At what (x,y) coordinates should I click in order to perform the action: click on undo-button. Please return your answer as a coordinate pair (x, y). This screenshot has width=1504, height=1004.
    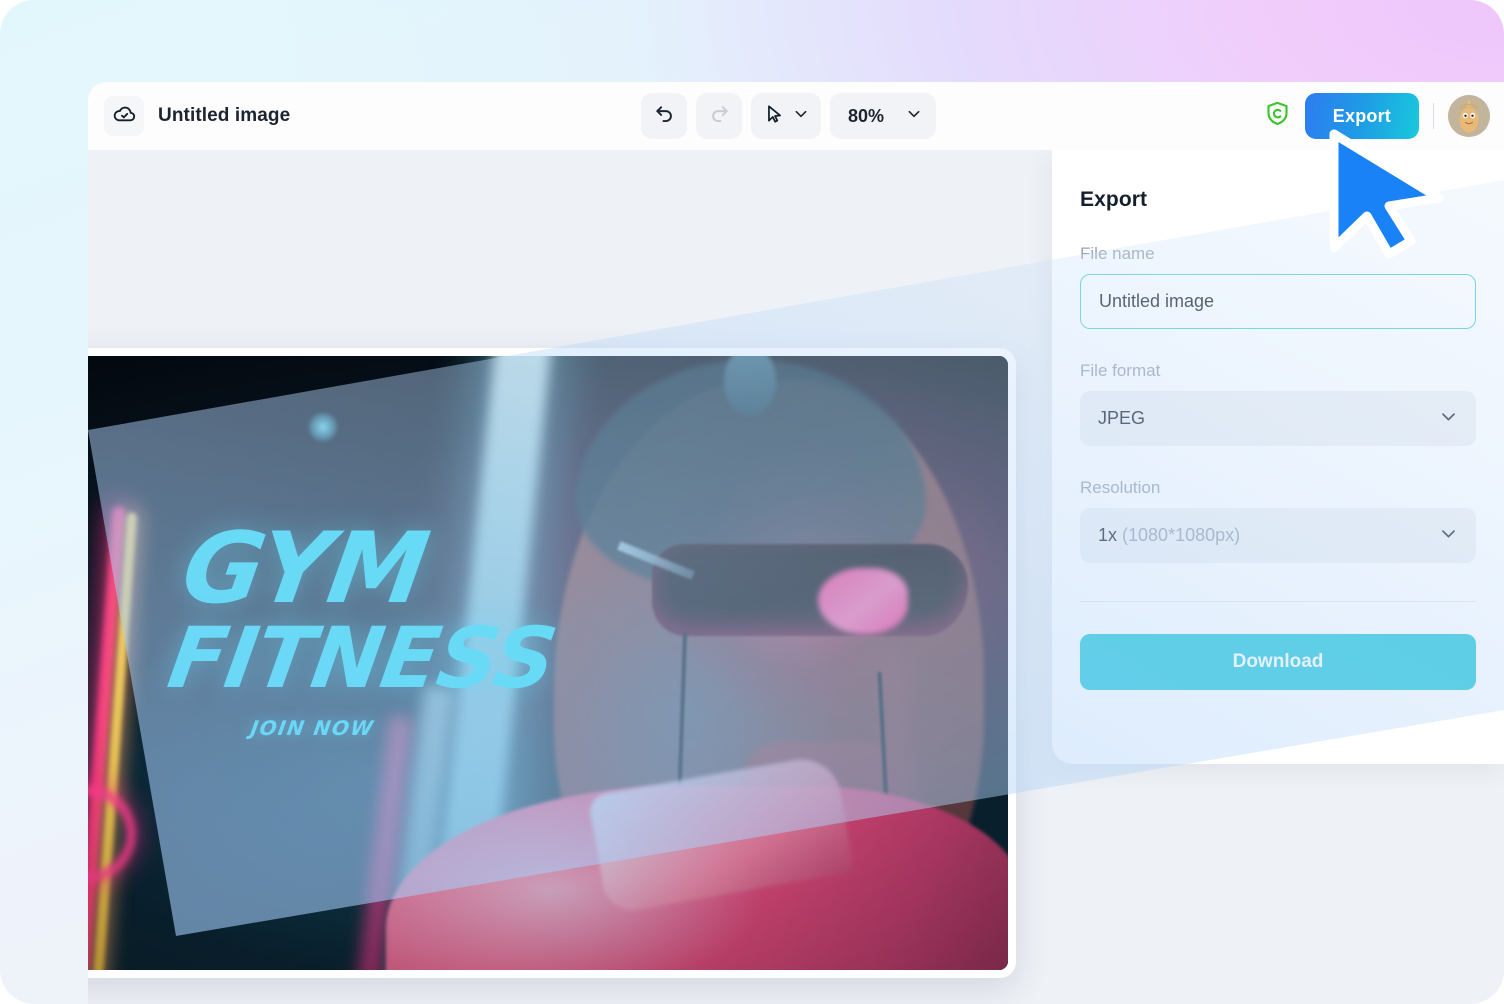
    Looking at the image, I should click on (664, 116).